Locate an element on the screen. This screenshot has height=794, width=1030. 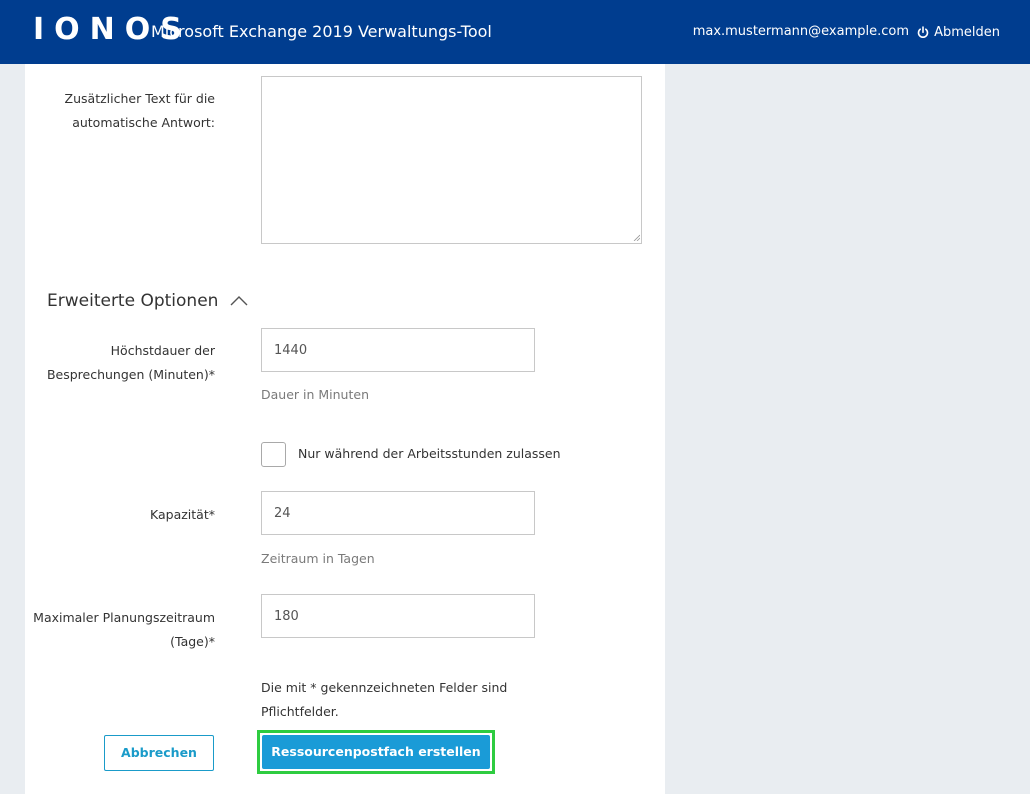
max-duration-hint: Dauer in Minuten is located at coordinates (315, 394).